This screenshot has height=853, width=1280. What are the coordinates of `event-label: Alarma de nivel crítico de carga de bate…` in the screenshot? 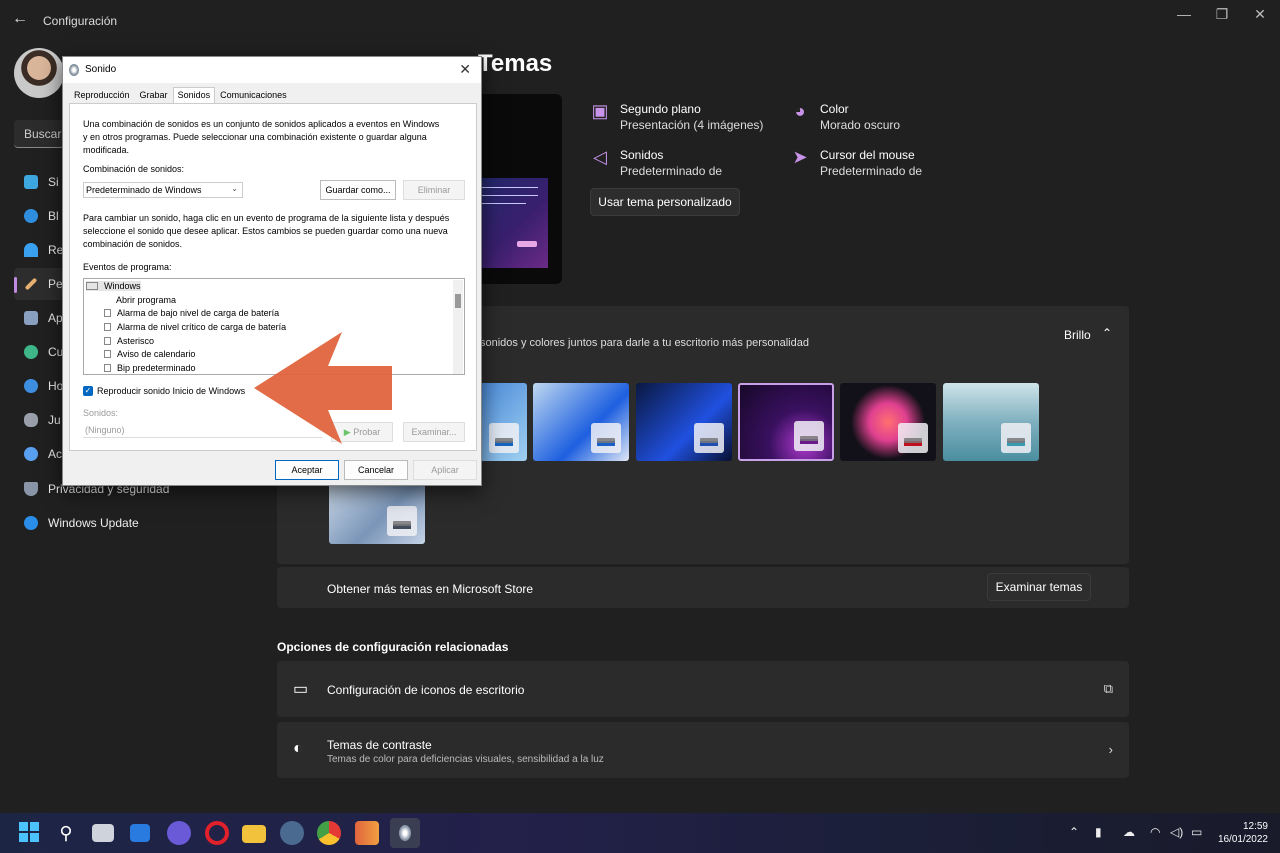 It's located at (202, 327).